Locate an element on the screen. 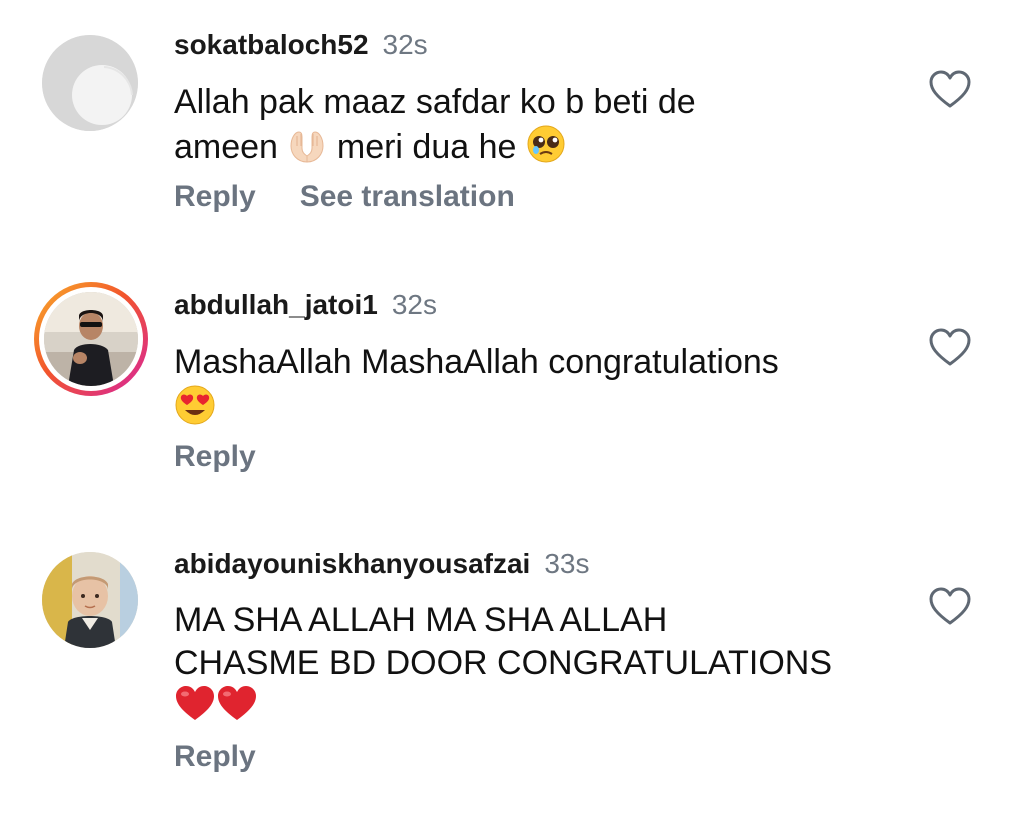 This screenshot has width=1024, height=821. username: sokatbaloch52 is located at coordinates (271, 44).